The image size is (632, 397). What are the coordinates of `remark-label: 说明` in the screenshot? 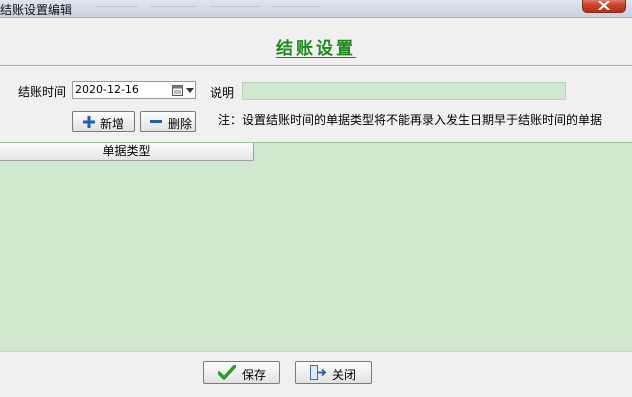 It's located at (222, 93).